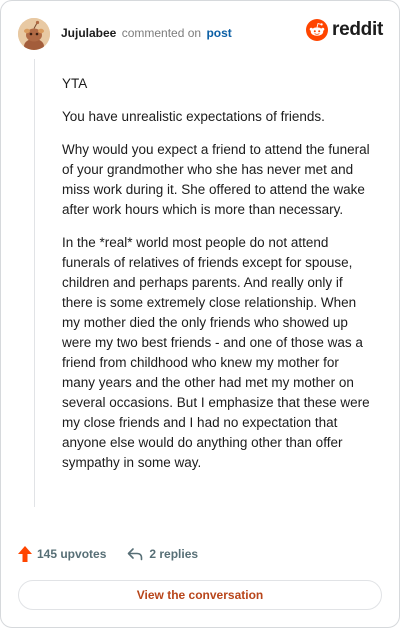 This screenshot has height=628, width=400. What do you see at coordinates (218, 33) in the screenshot?
I see `post-link: post` at bounding box center [218, 33].